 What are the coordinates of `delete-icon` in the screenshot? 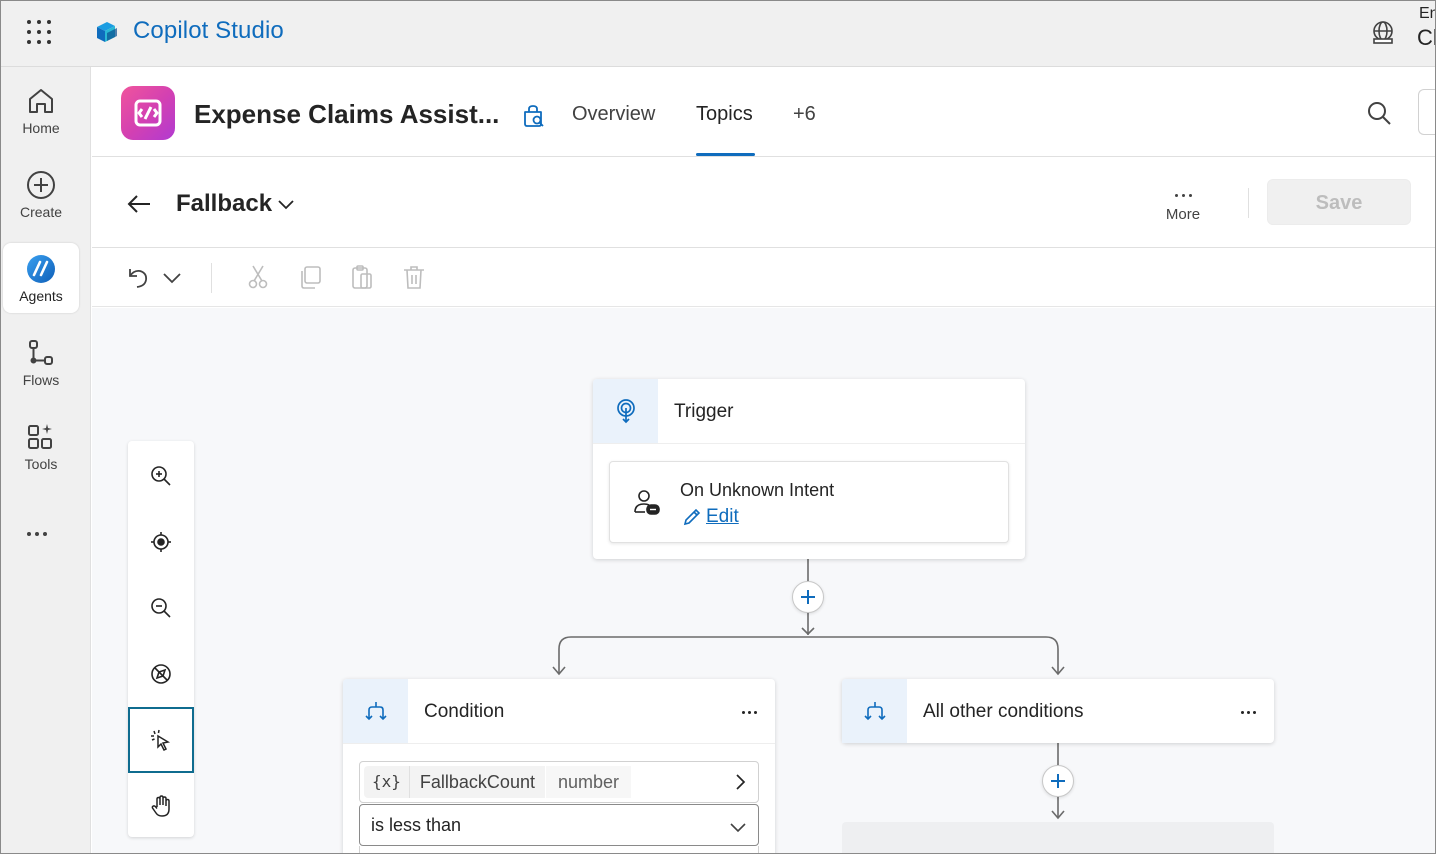 It's located at (414, 277).